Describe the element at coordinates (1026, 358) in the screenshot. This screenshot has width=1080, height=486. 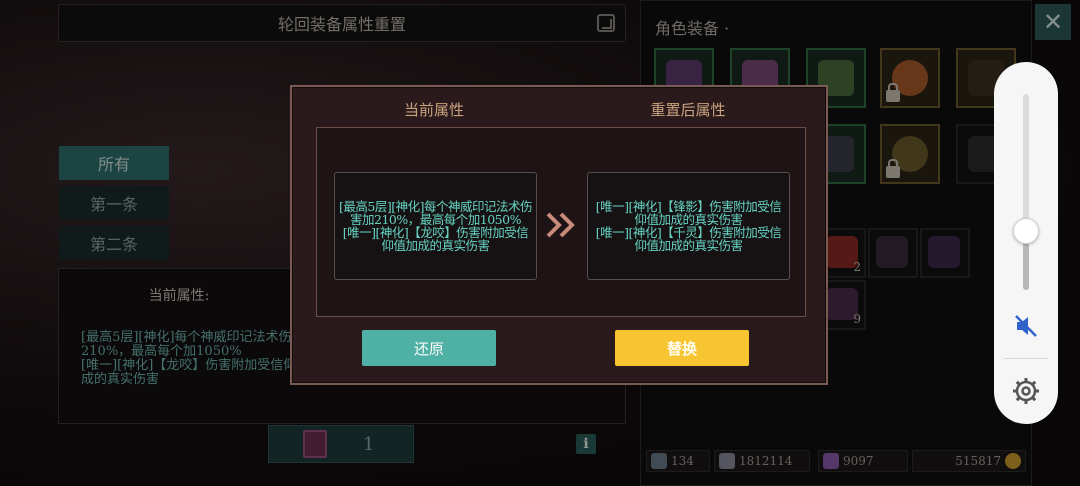
I see `volume-divider` at that location.